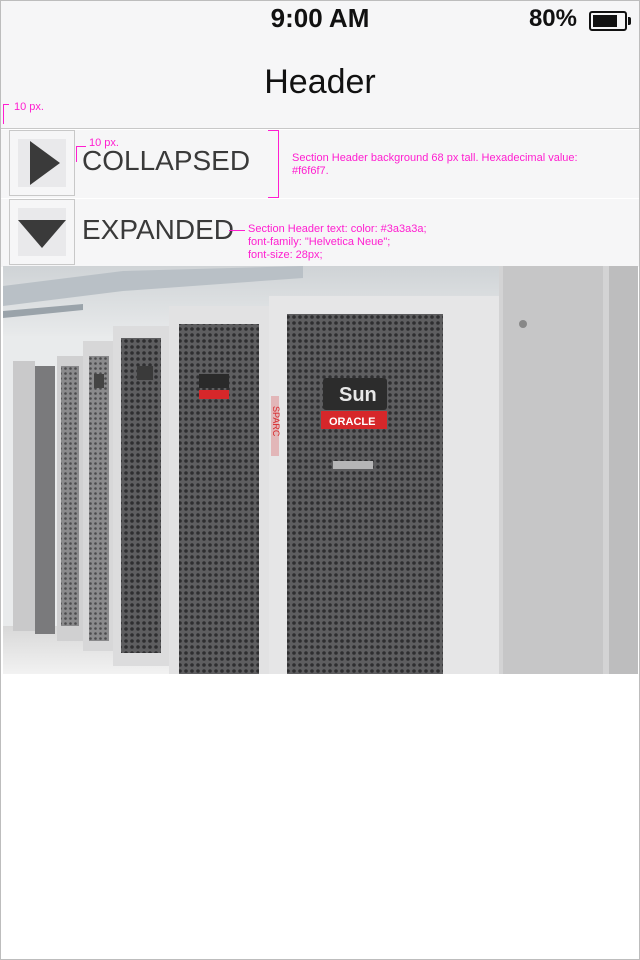  I want to click on text-leader-line, so click(237, 230).